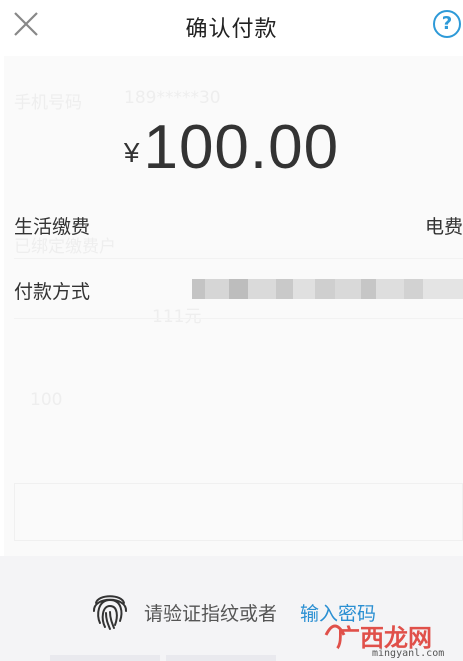  What do you see at coordinates (46, 400) in the screenshot?
I see `ghost-small-2: 100` at bounding box center [46, 400].